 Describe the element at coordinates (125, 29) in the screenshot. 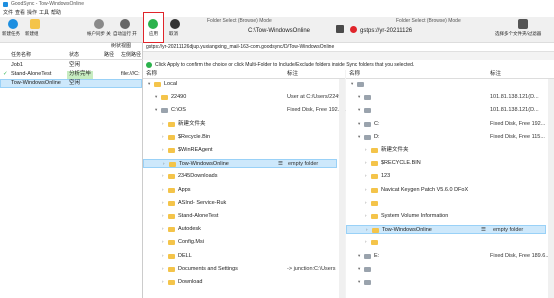

I see `auto-run-button: 自动运行 开` at that location.